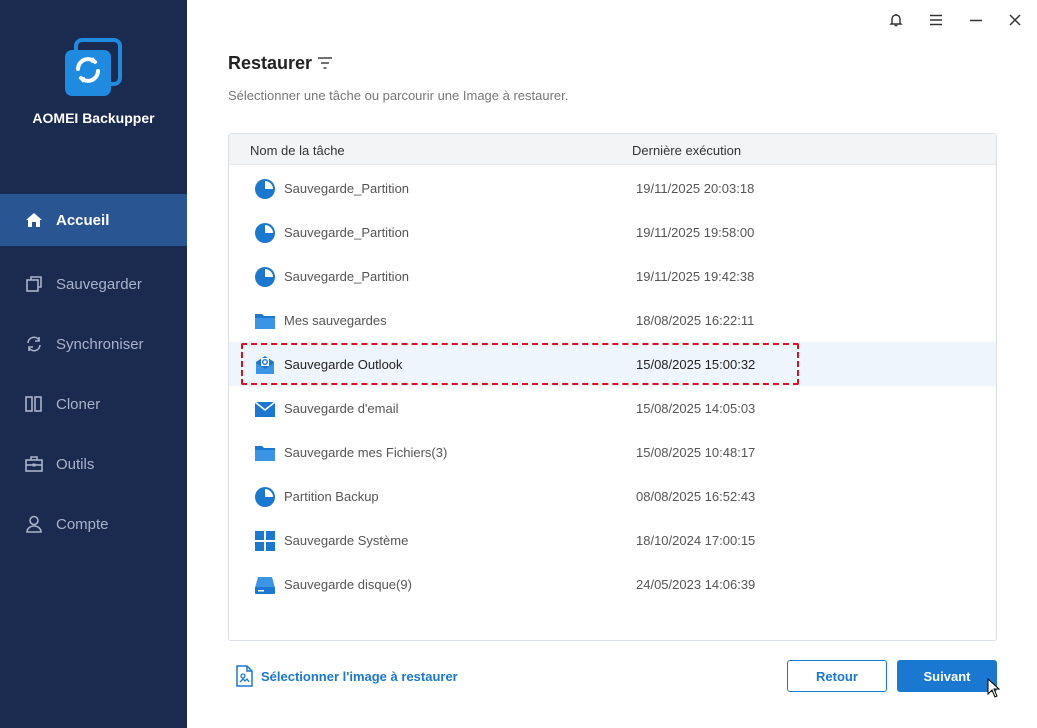 Image resolution: width=1037 pixels, height=728 pixels. I want to click on sidebar-item-outils: Outils, so click(93, 464).